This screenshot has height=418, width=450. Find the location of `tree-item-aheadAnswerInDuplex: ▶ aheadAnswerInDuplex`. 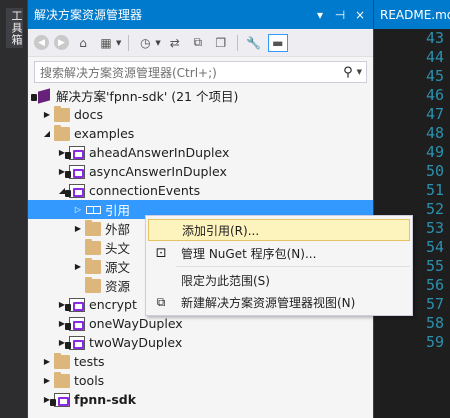

tree-item-aheadAnswerInDuplex: ▶ aheadAnswerInDuplex is located at coordinates (200, 152).